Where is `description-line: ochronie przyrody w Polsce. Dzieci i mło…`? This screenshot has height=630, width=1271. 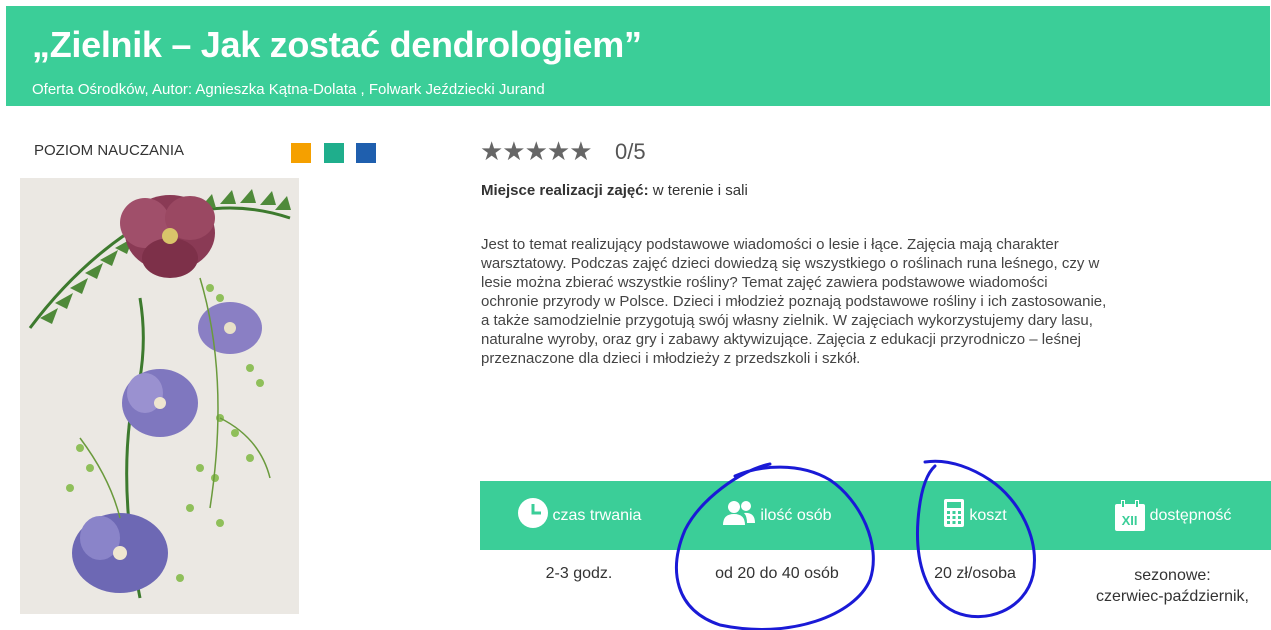
description-line: ochronie przyrody w Polsce. Dzieci i mło… is located at coordinates (794, 301).